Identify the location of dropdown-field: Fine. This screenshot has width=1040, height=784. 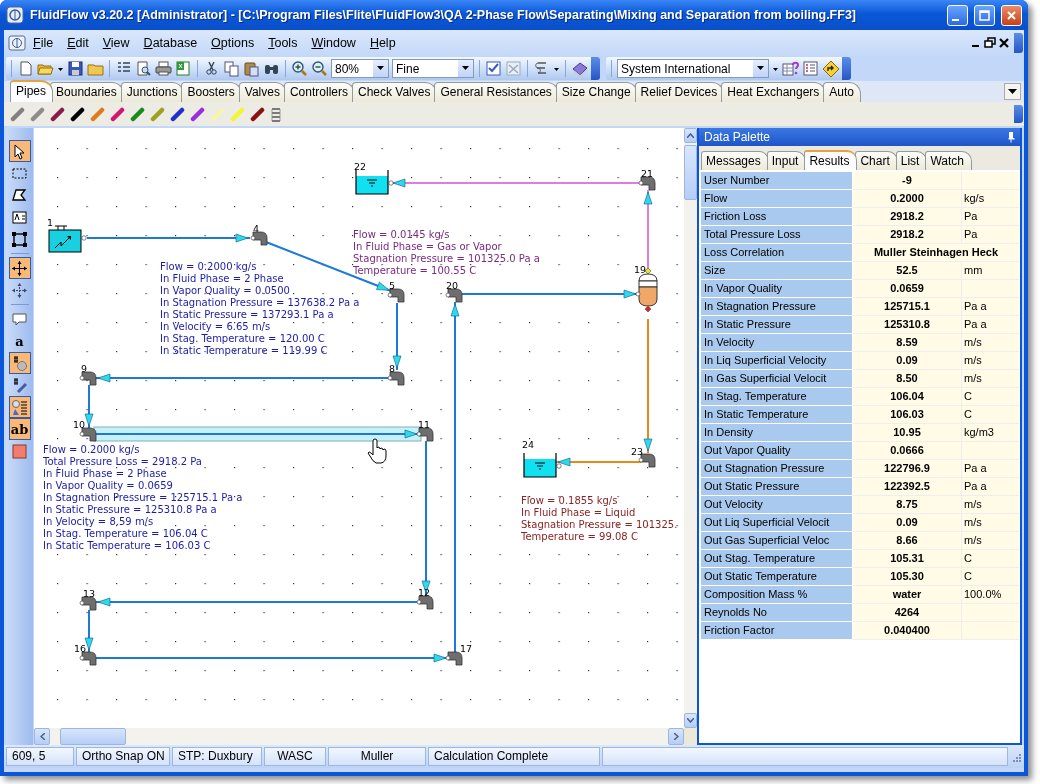
(433, 68).